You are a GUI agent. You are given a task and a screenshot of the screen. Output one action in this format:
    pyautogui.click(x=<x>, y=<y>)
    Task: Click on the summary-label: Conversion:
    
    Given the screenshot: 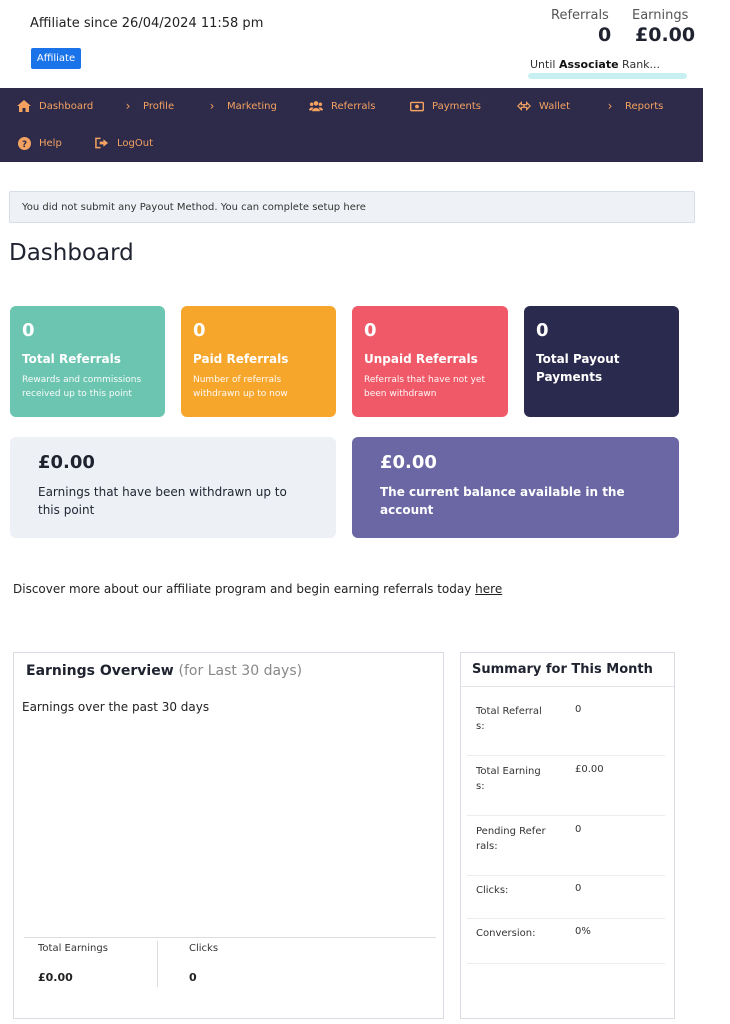 What is the action you would take?
    pyautogui.click(x=506, y=933)
    